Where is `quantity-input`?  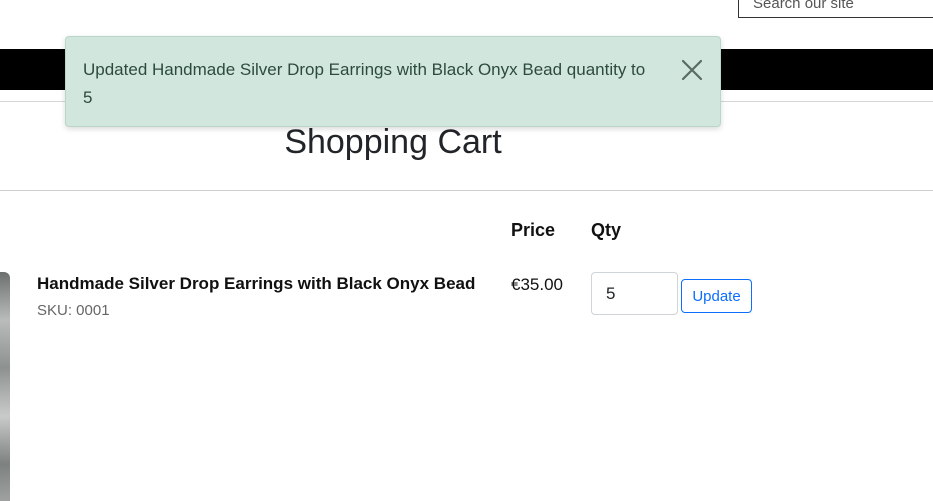
quantity-input is located at coordinates (634, 293).